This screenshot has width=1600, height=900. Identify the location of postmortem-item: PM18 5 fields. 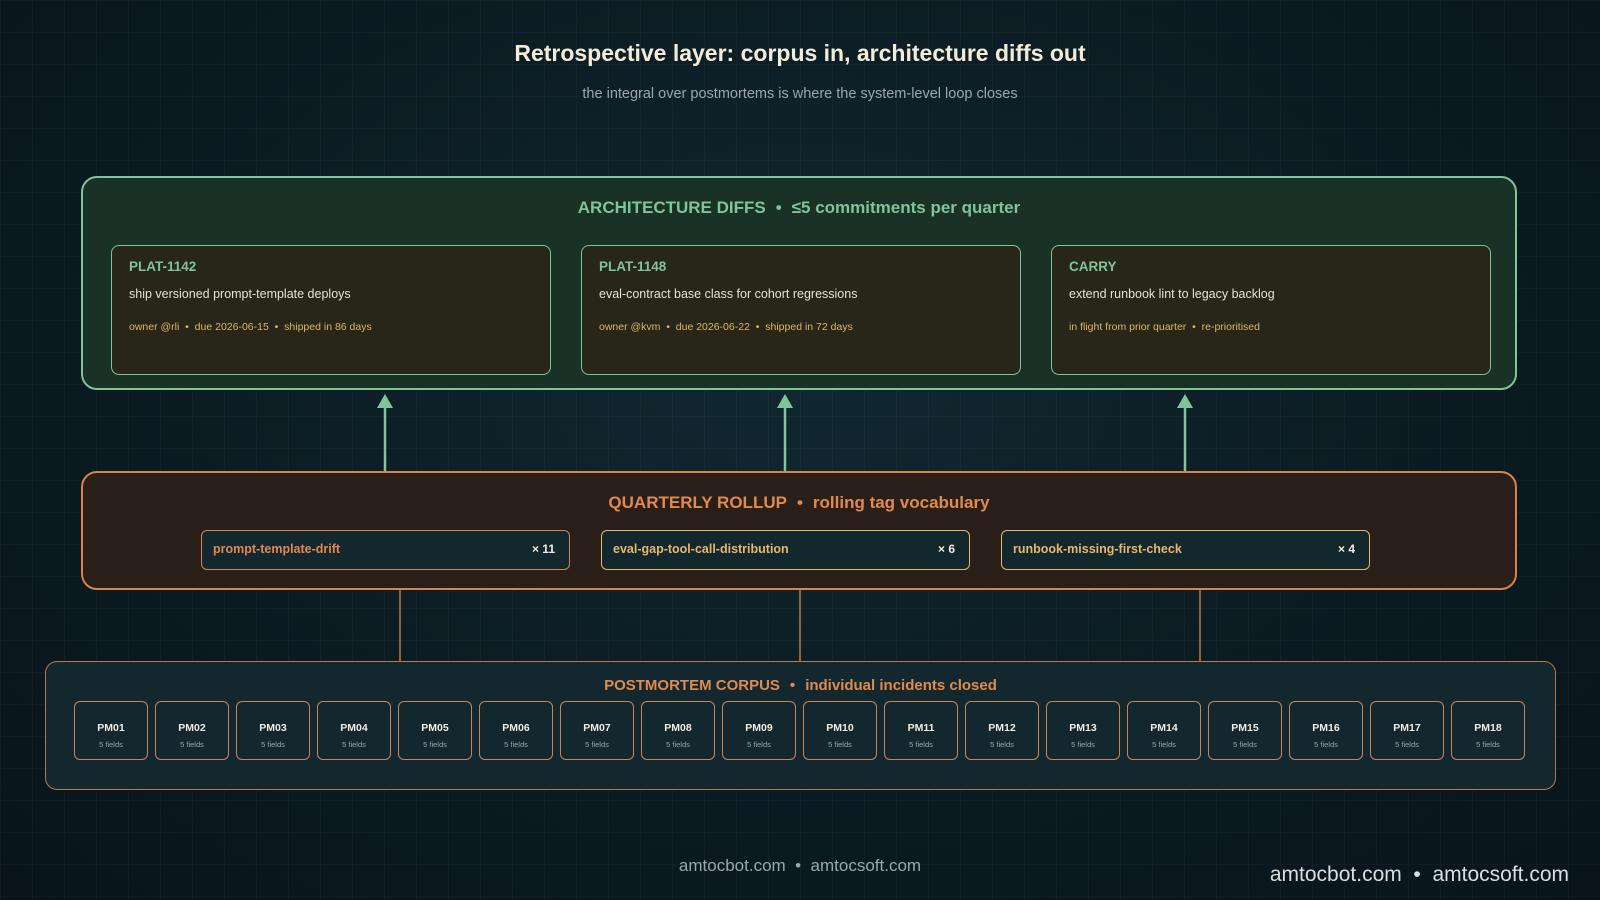
(1488, 730).